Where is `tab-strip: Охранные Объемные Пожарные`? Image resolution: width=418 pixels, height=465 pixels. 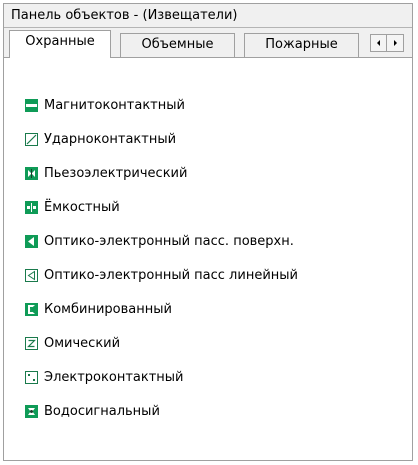
tab-strip: Охранные Объемные Пожарные is located at coordinates (208, 43).